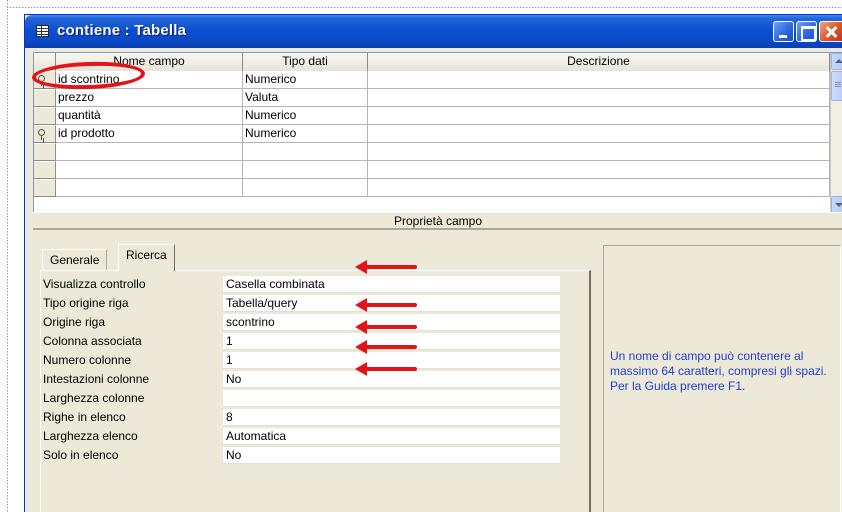 The width and height of the screenshot is (842, 512). What do you see at coordinates (122, 30) in the screenshot?
I see `window-title: contiene : Tabella` at bounding box center [122, 30].